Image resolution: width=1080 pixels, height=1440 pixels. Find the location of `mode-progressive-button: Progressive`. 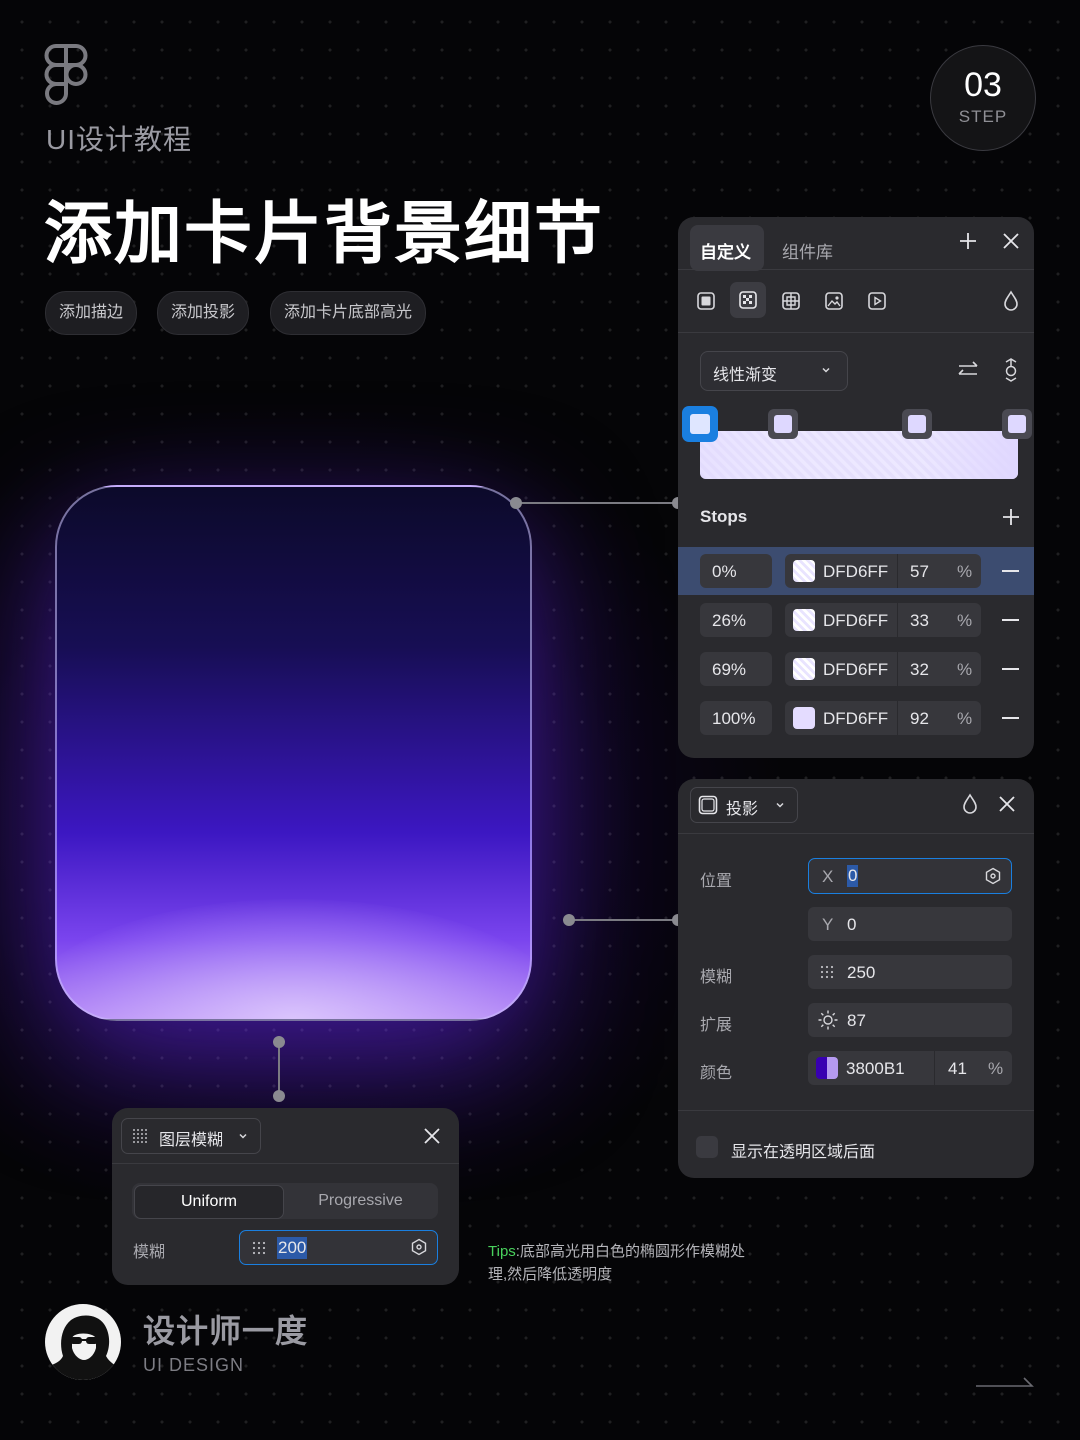

mode-progressive-button: Progressive is located at coordinates (360, 1201).